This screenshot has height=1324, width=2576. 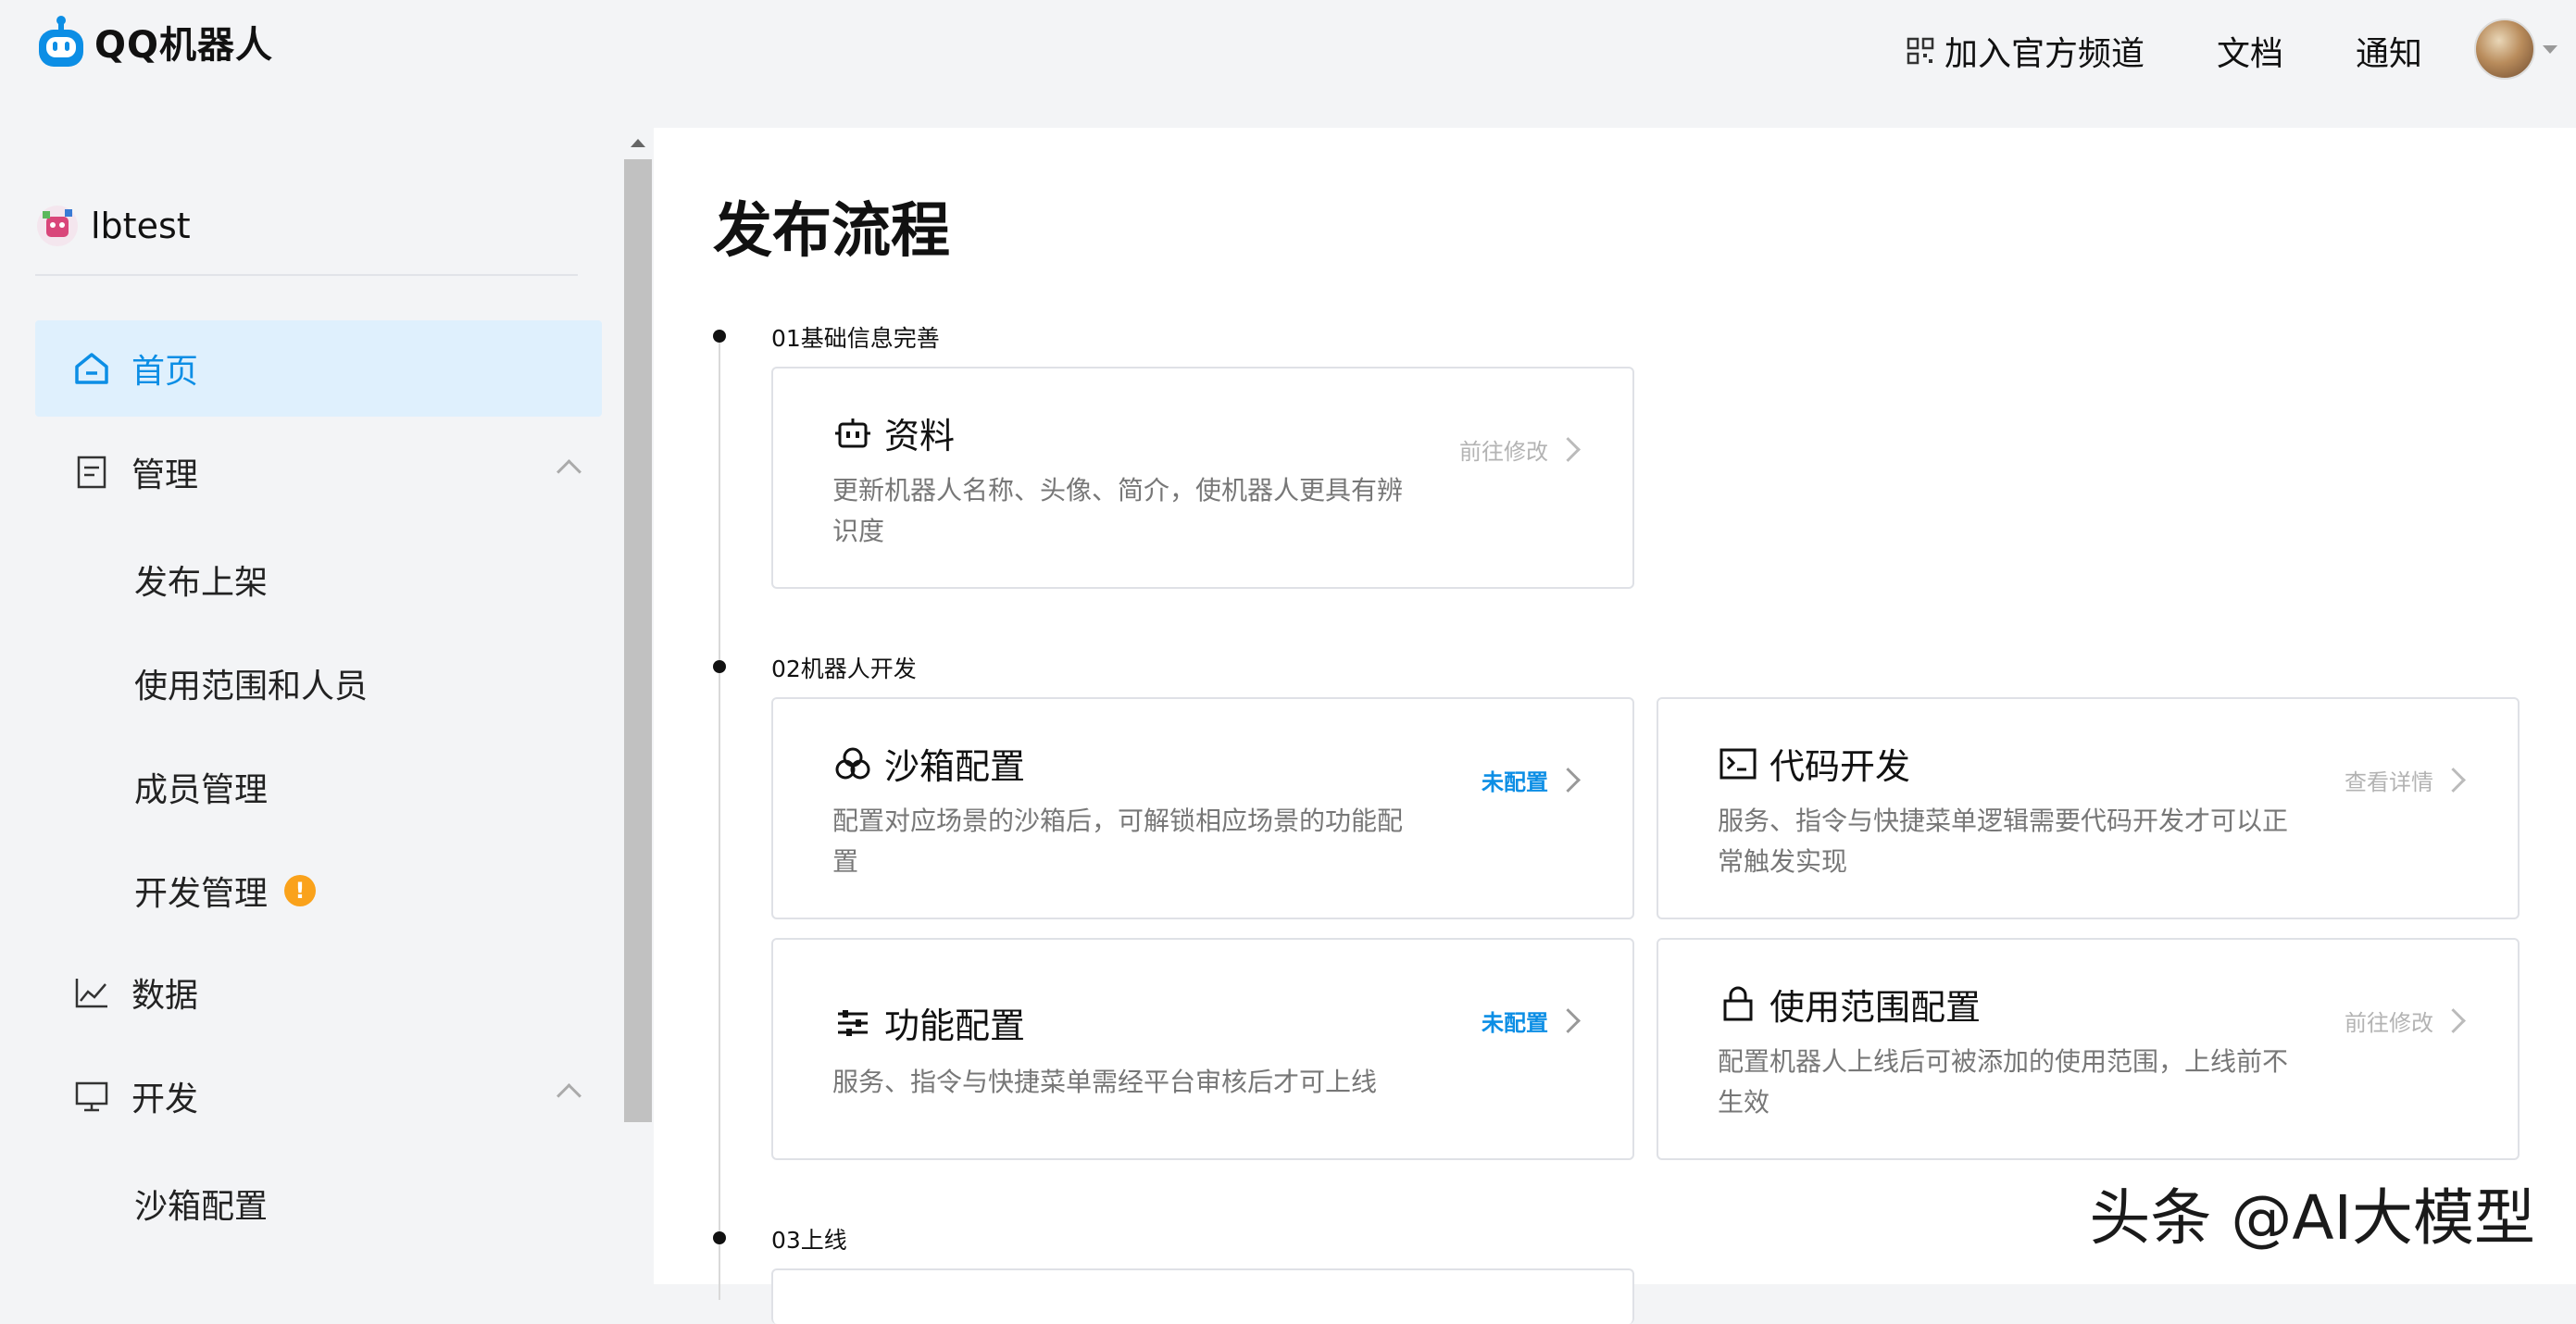 I want to click on card-description: 服务、指令与快捷菜单逻辑需要代码开发才可以正常触发实现, so click(x=2004, y=841).